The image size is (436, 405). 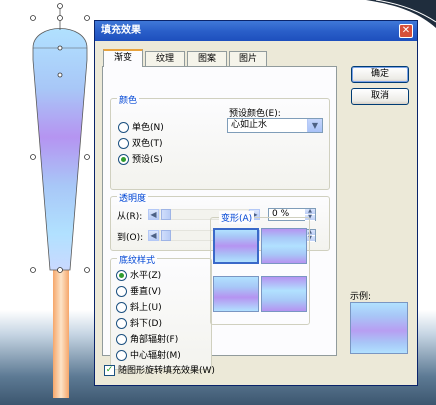 I want to click on dialog-titlebar: 填充效果, so click(x=256, y=31).